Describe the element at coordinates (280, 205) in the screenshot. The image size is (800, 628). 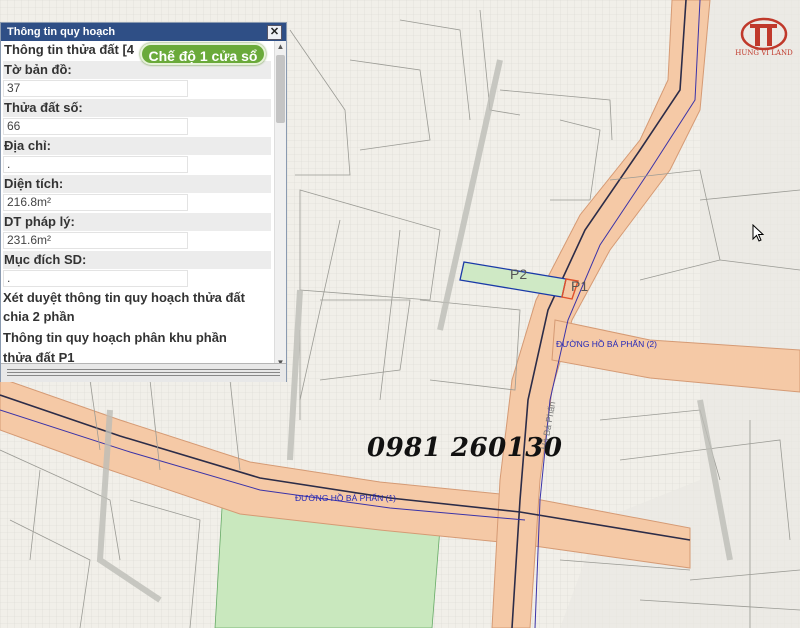
I see `panel-scrollbar: ▲ ▼` at that location.